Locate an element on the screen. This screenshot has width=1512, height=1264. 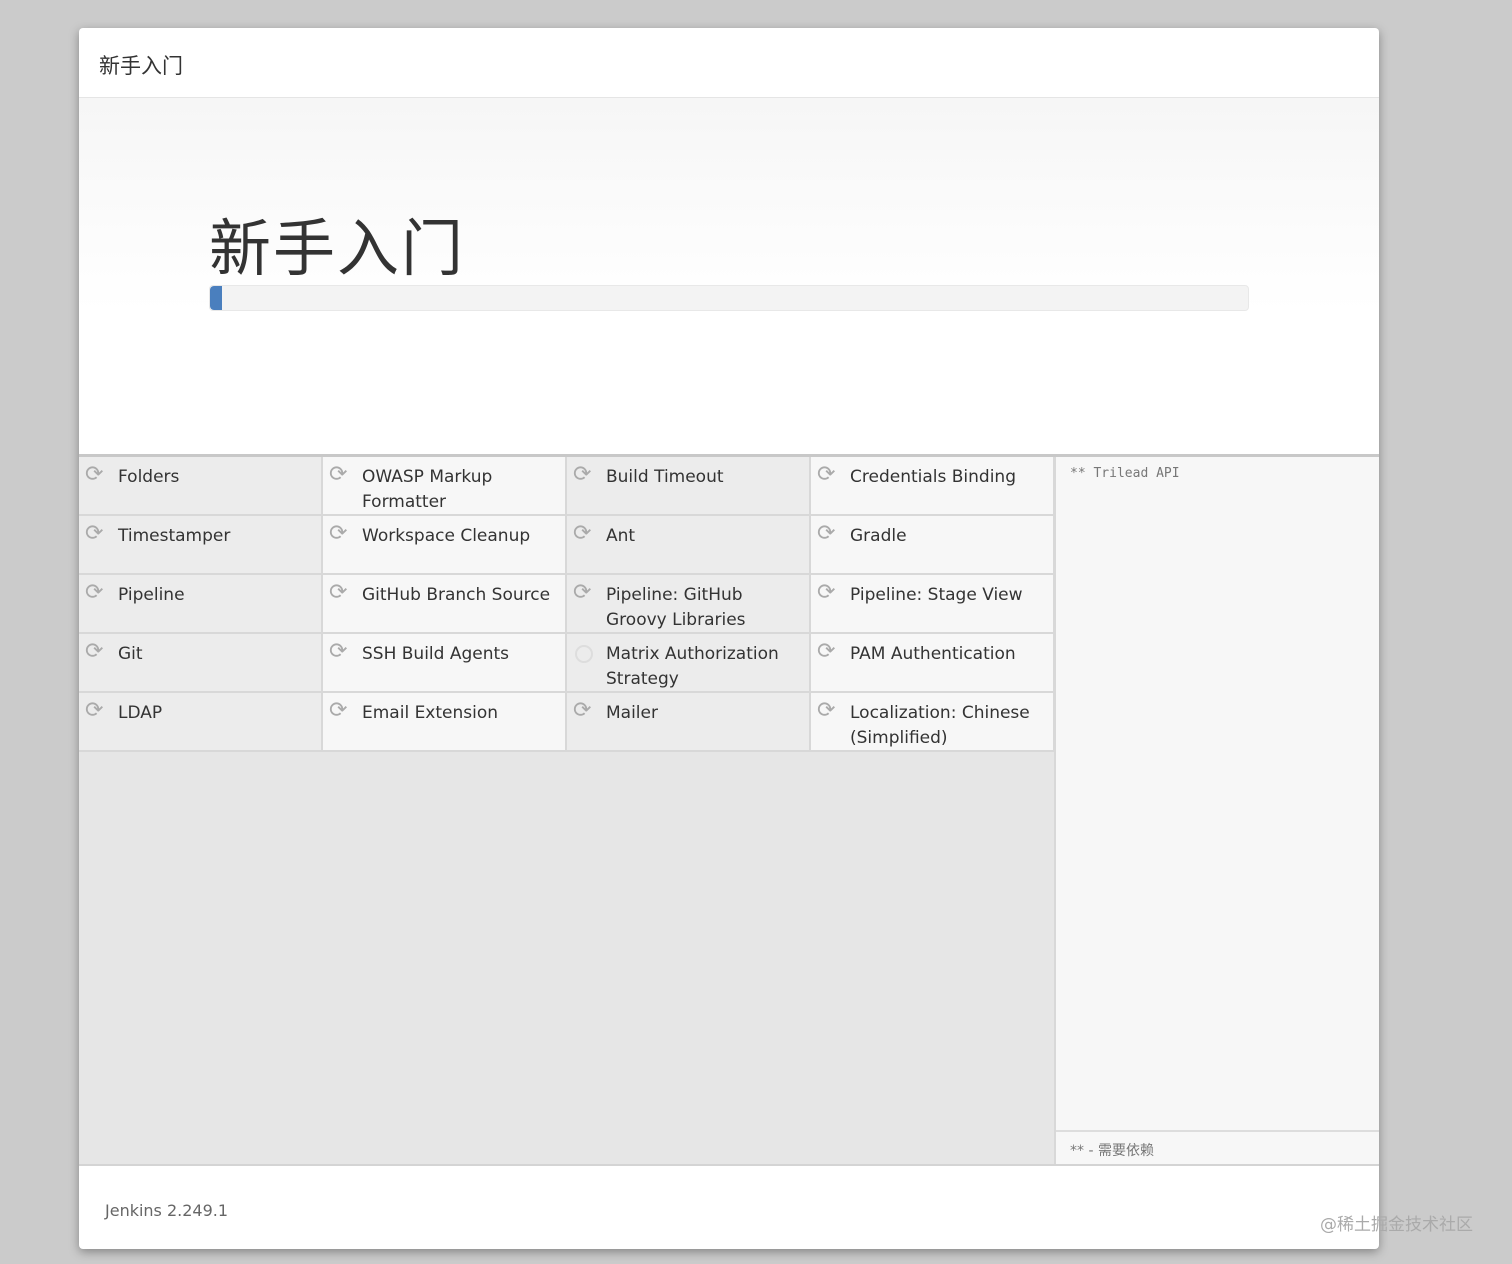
plugin-name: Workspace Cleanup is located at coordinates (446, 536).